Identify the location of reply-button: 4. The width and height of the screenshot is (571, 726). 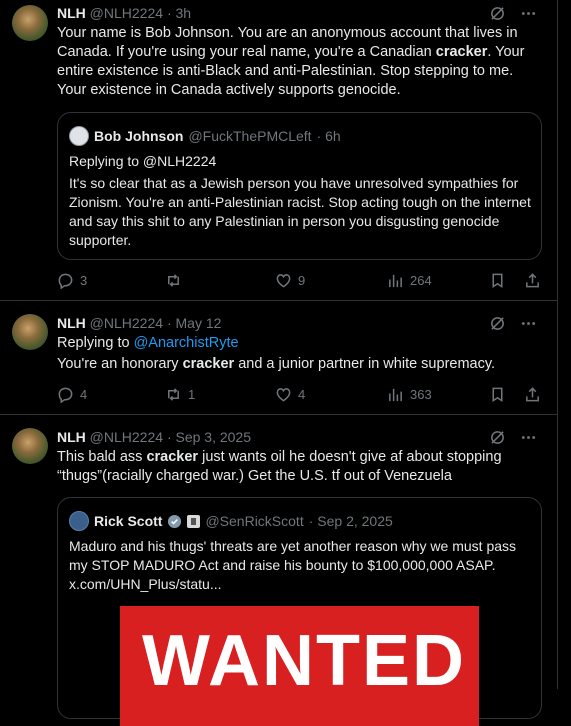
(72, 394).